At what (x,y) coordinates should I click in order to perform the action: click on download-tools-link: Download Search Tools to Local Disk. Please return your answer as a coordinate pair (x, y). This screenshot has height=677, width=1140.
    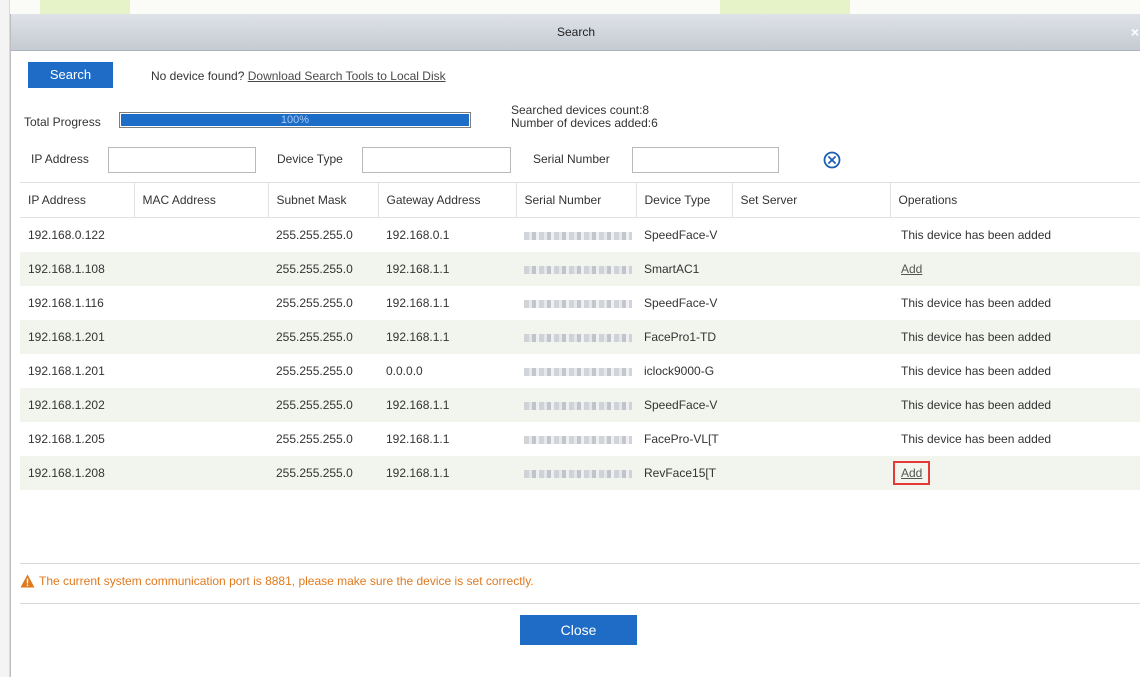
    Looking at the image, I should click on (347, 76).